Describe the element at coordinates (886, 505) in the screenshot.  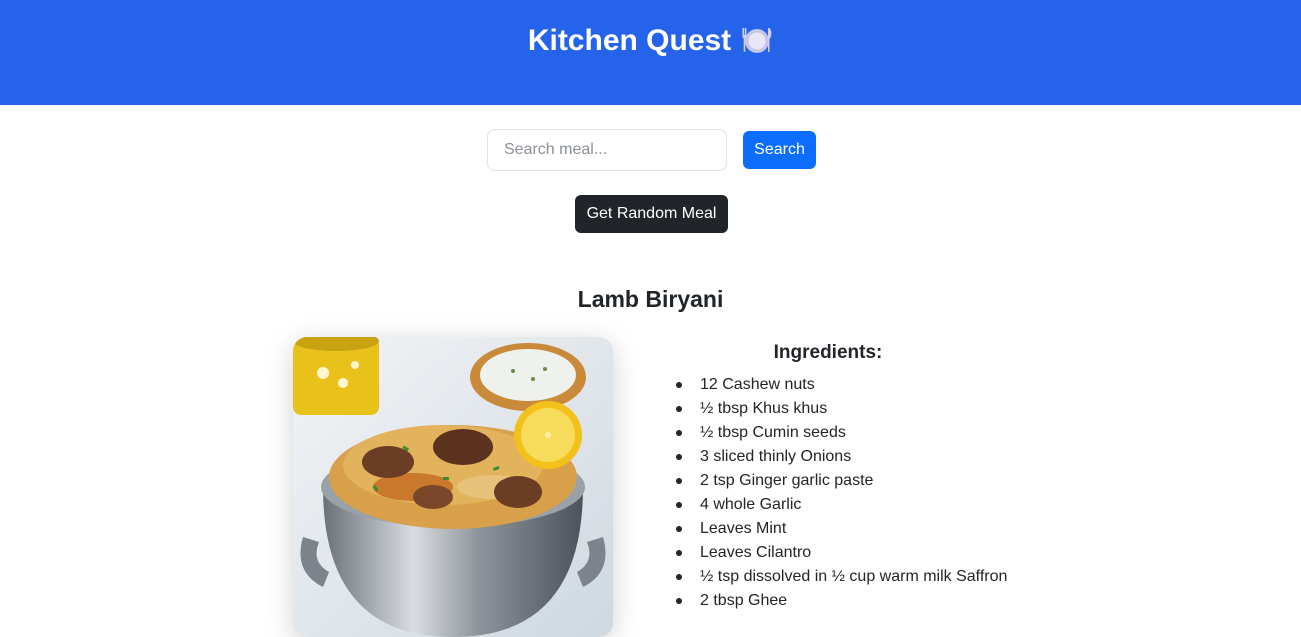
I see `ingredient-item: 4 whole Garlic` at that location.